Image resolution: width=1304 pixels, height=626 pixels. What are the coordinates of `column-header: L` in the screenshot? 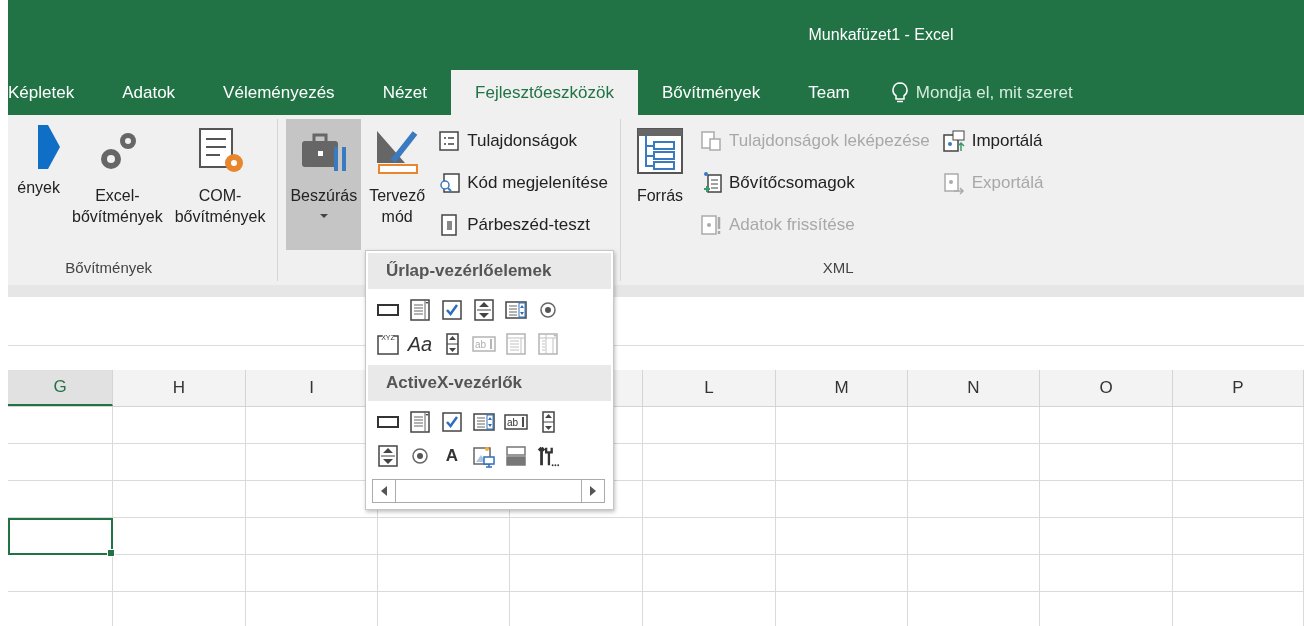 It's located at (709, 388).